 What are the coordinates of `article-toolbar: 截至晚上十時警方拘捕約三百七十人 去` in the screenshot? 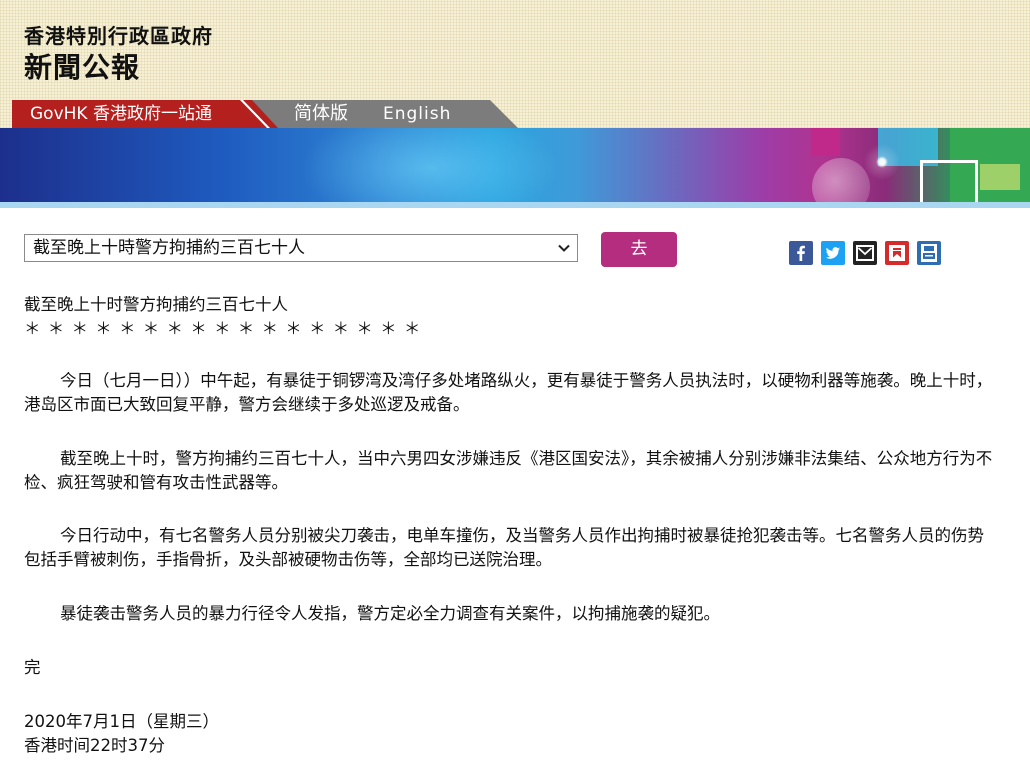 It's located at (515, 250).